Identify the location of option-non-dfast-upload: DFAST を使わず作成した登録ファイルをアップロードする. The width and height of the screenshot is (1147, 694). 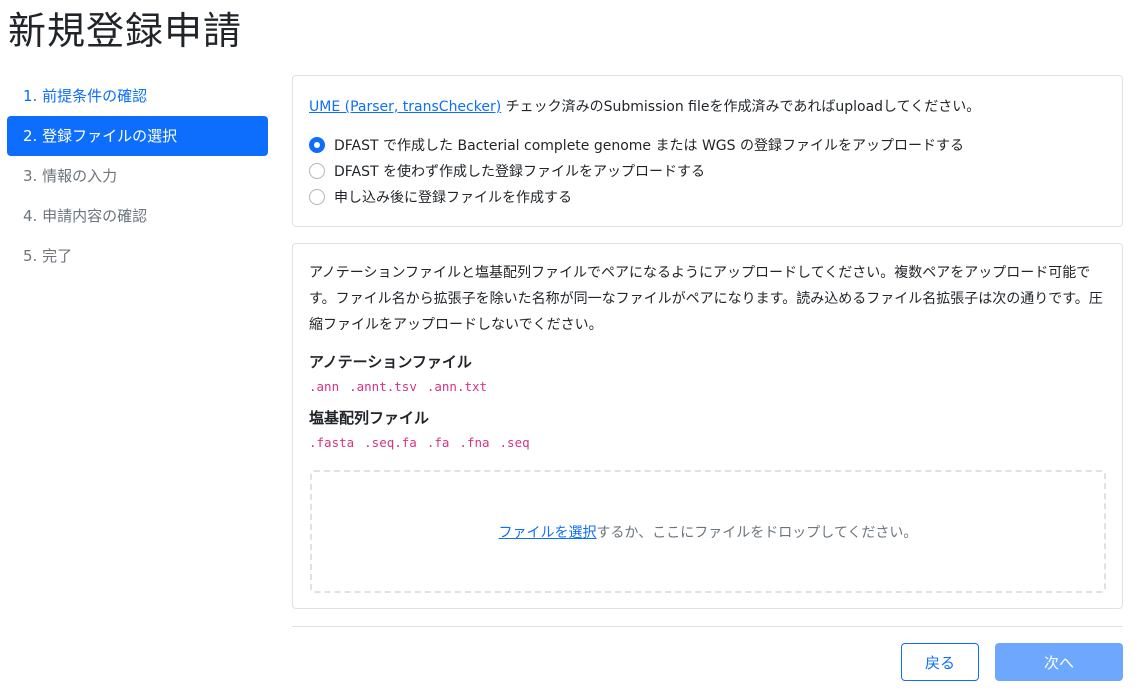
(507, 171).